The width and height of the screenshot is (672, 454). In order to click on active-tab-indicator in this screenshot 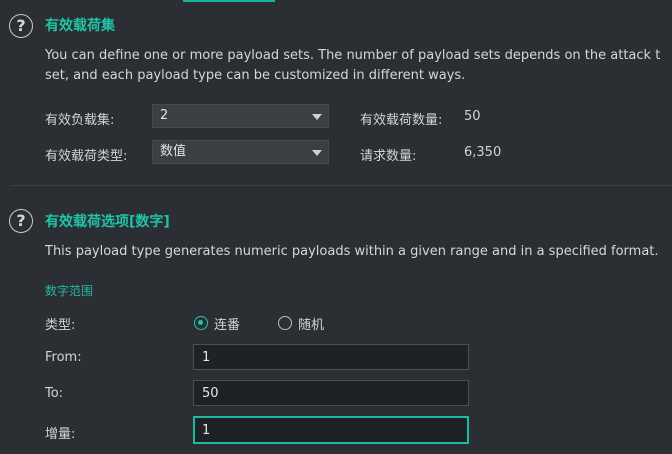, I will do `click(229, 1)`.